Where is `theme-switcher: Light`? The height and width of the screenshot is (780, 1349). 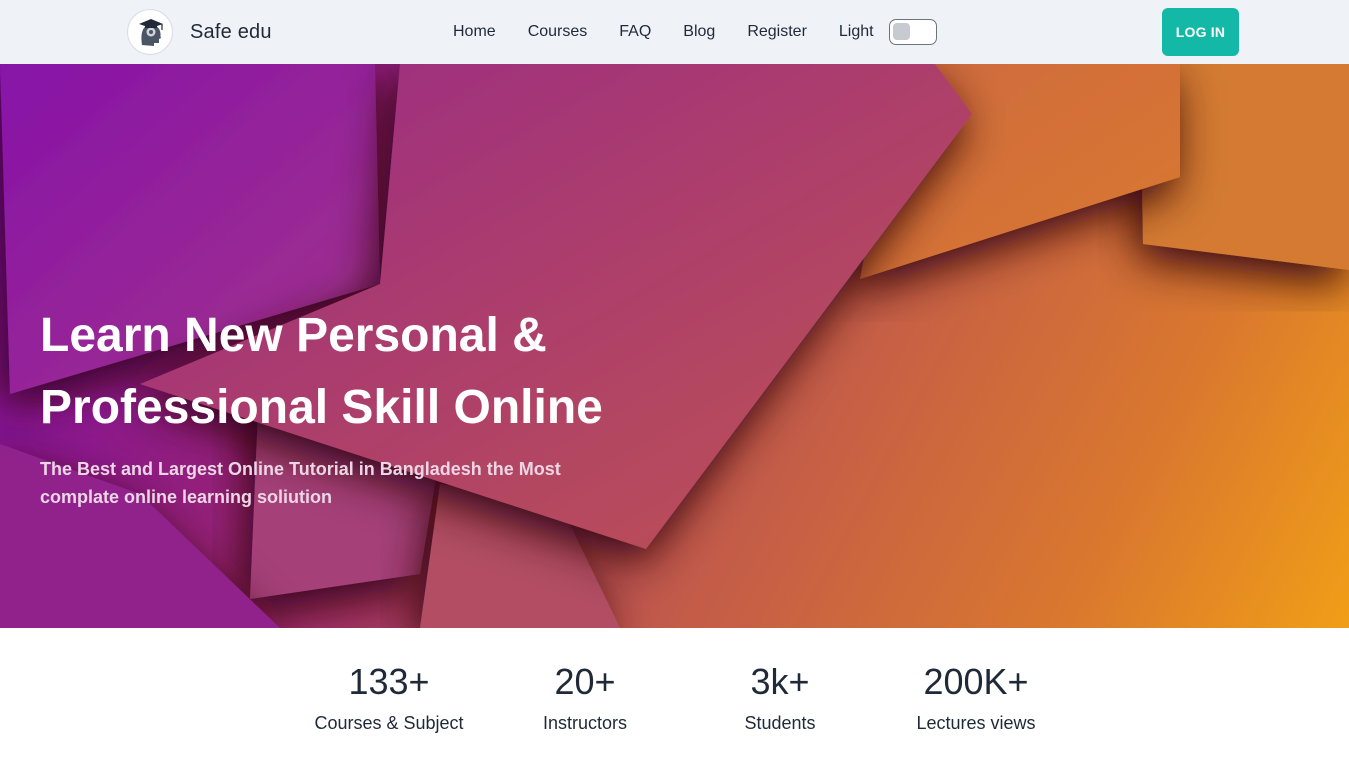 theme-switcher: Light is located at coordinates (888, 32).